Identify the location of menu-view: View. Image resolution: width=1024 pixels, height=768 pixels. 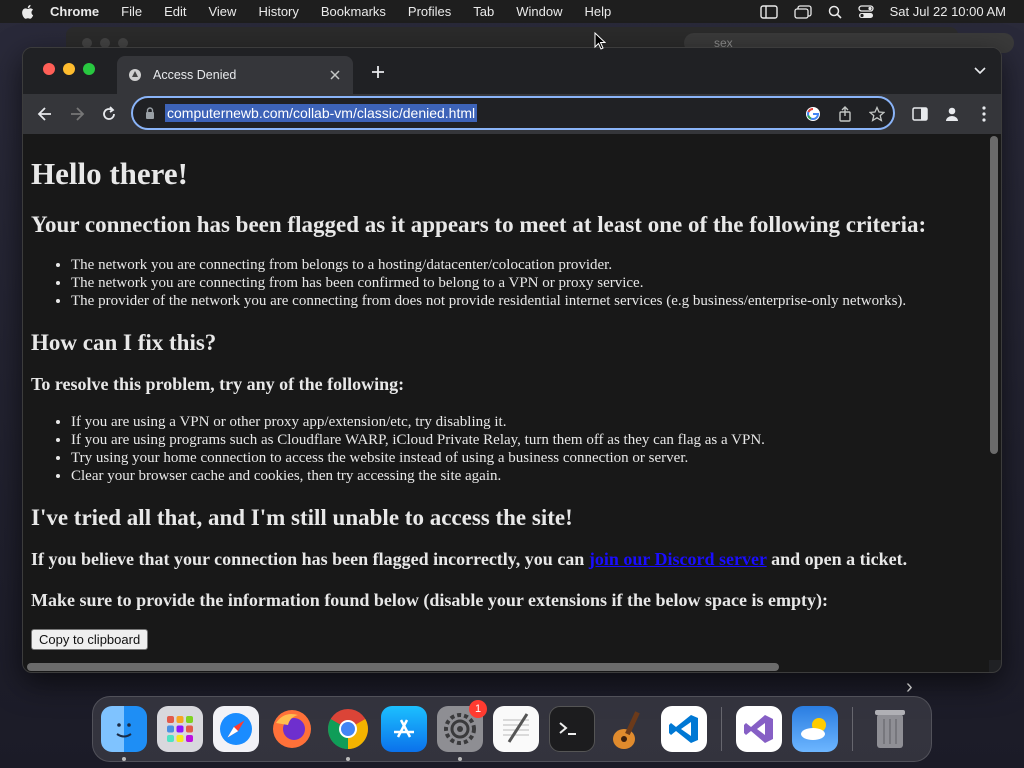
(222, 11).